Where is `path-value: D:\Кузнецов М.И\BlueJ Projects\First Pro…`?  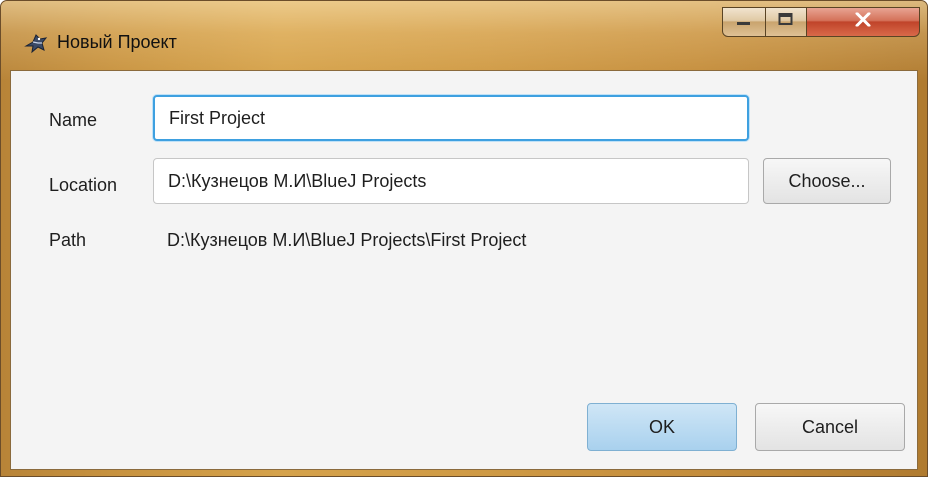 path-value: D:\Кузнецов М.И\BlueJ Projects\First Pro… is located at coordinates (347, 240).